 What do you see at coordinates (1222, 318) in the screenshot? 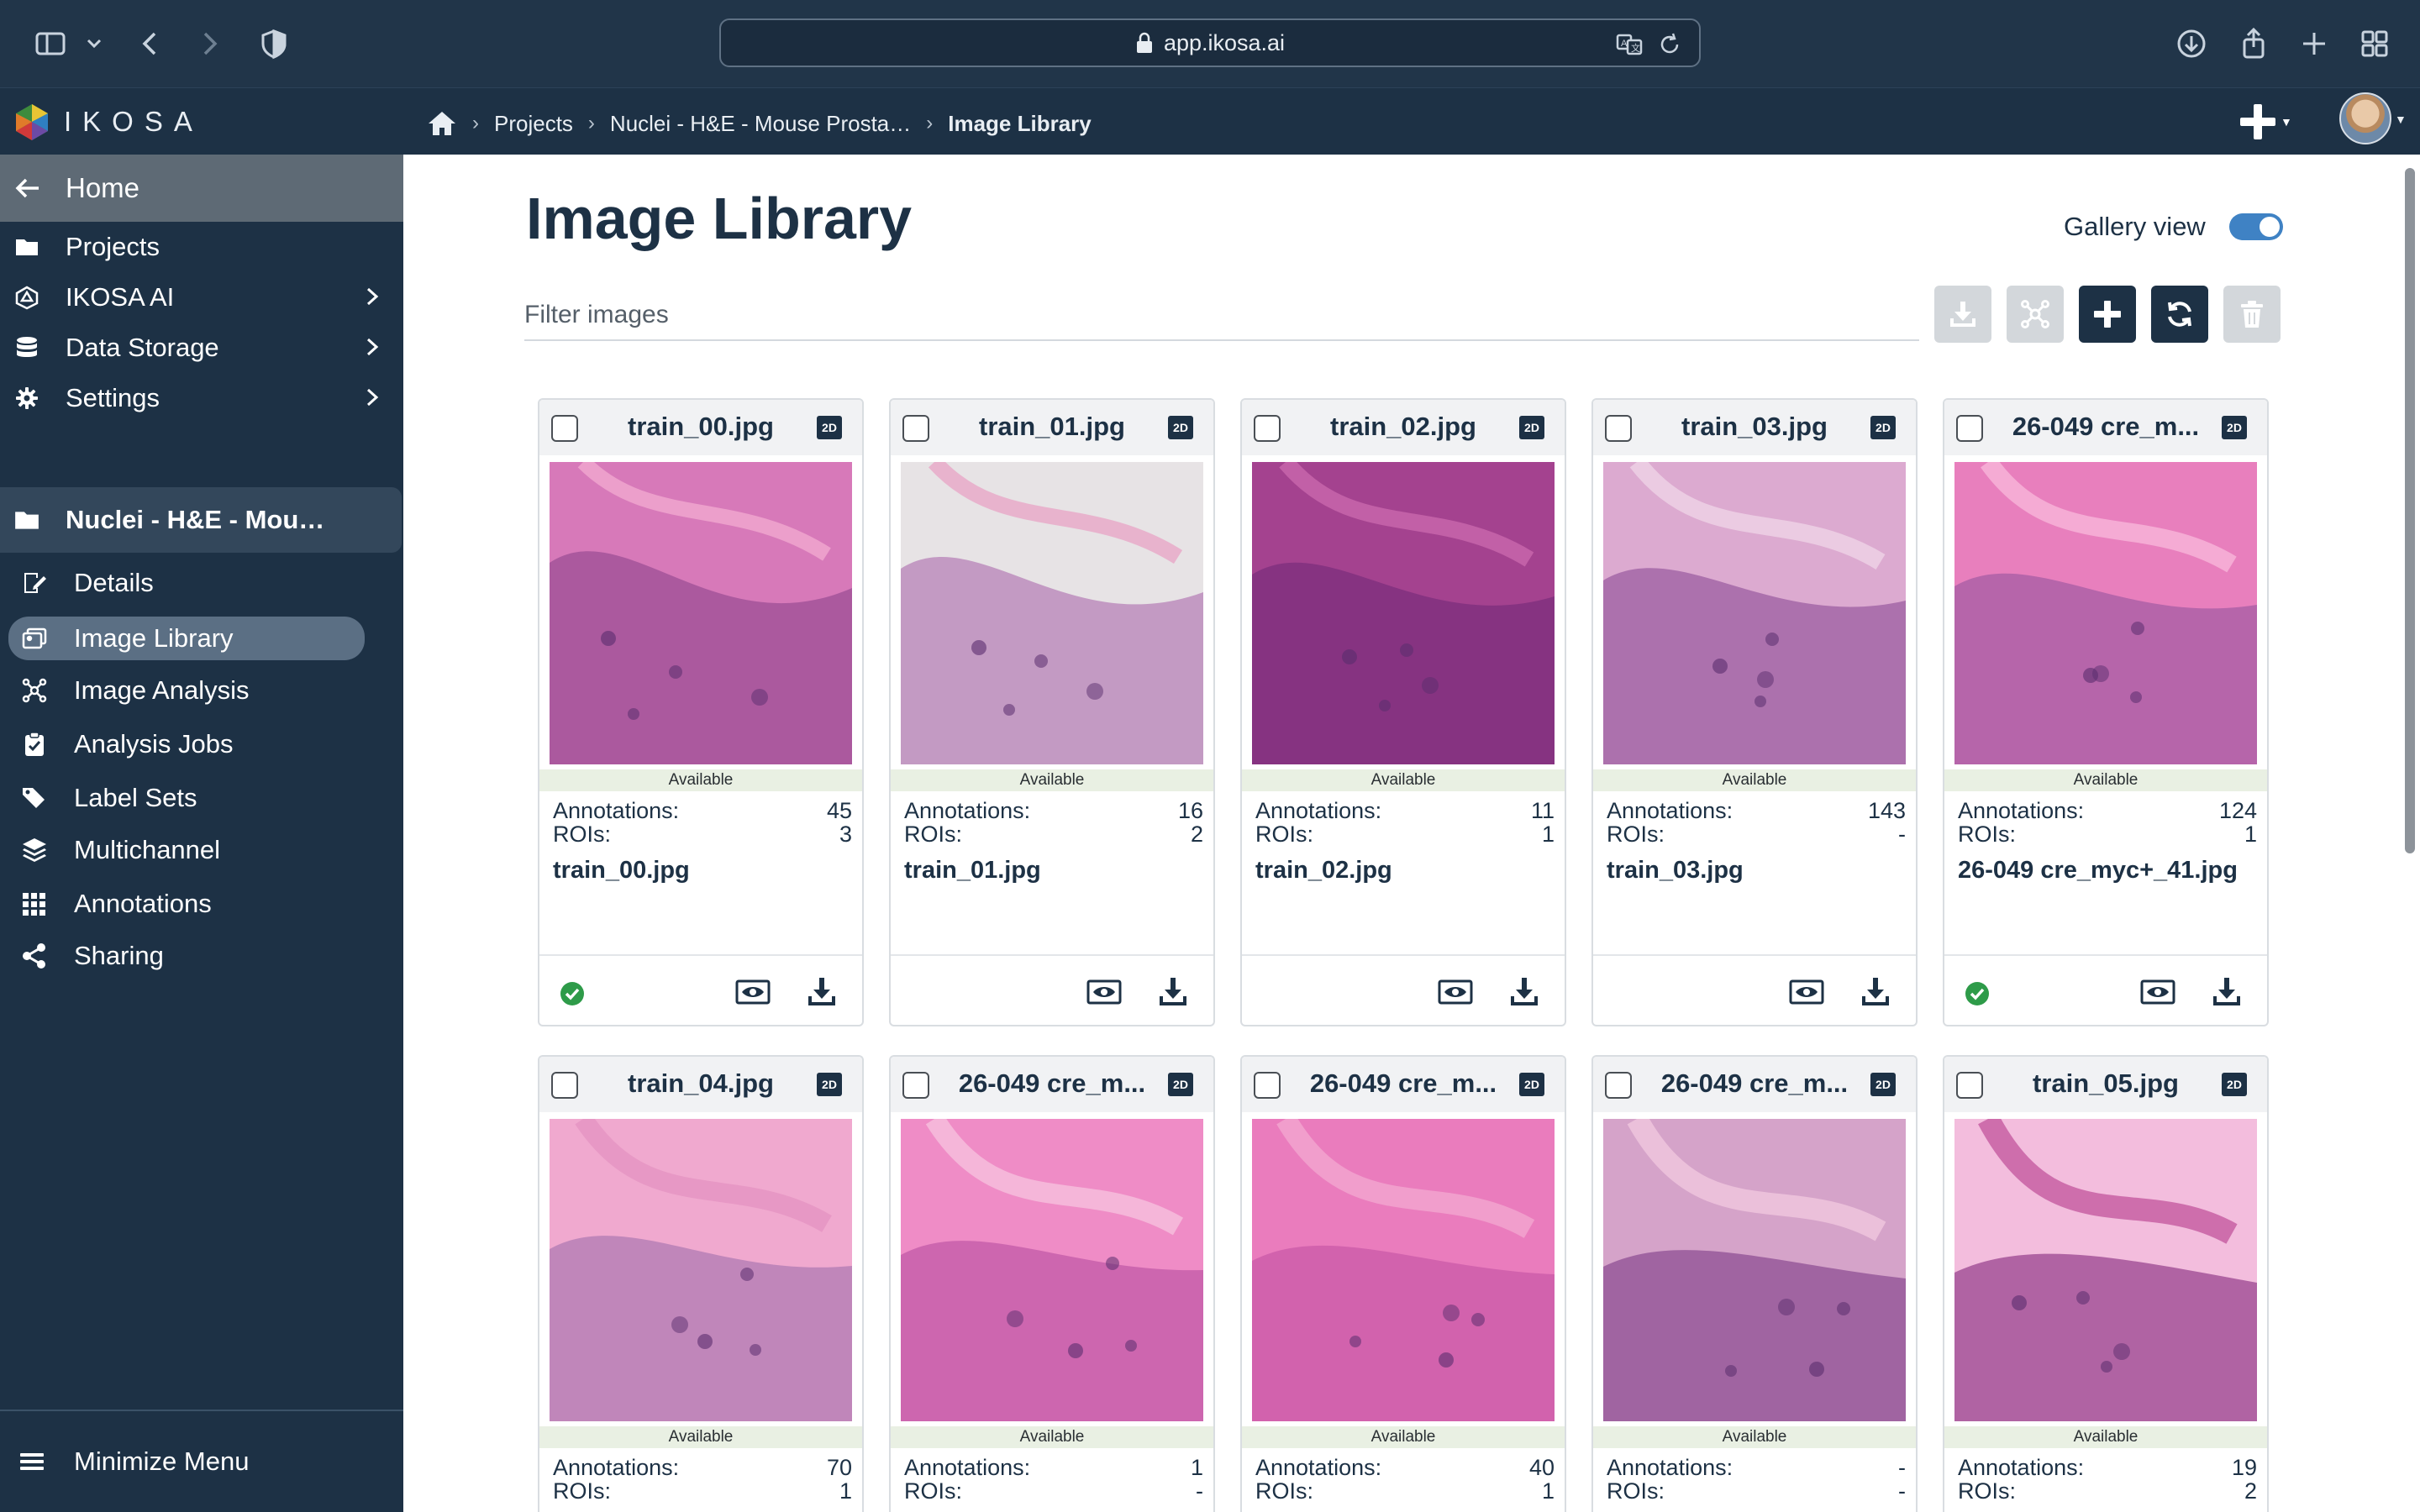
I see `filter-images-input: Filter images` at bounding box center [1222, 318].